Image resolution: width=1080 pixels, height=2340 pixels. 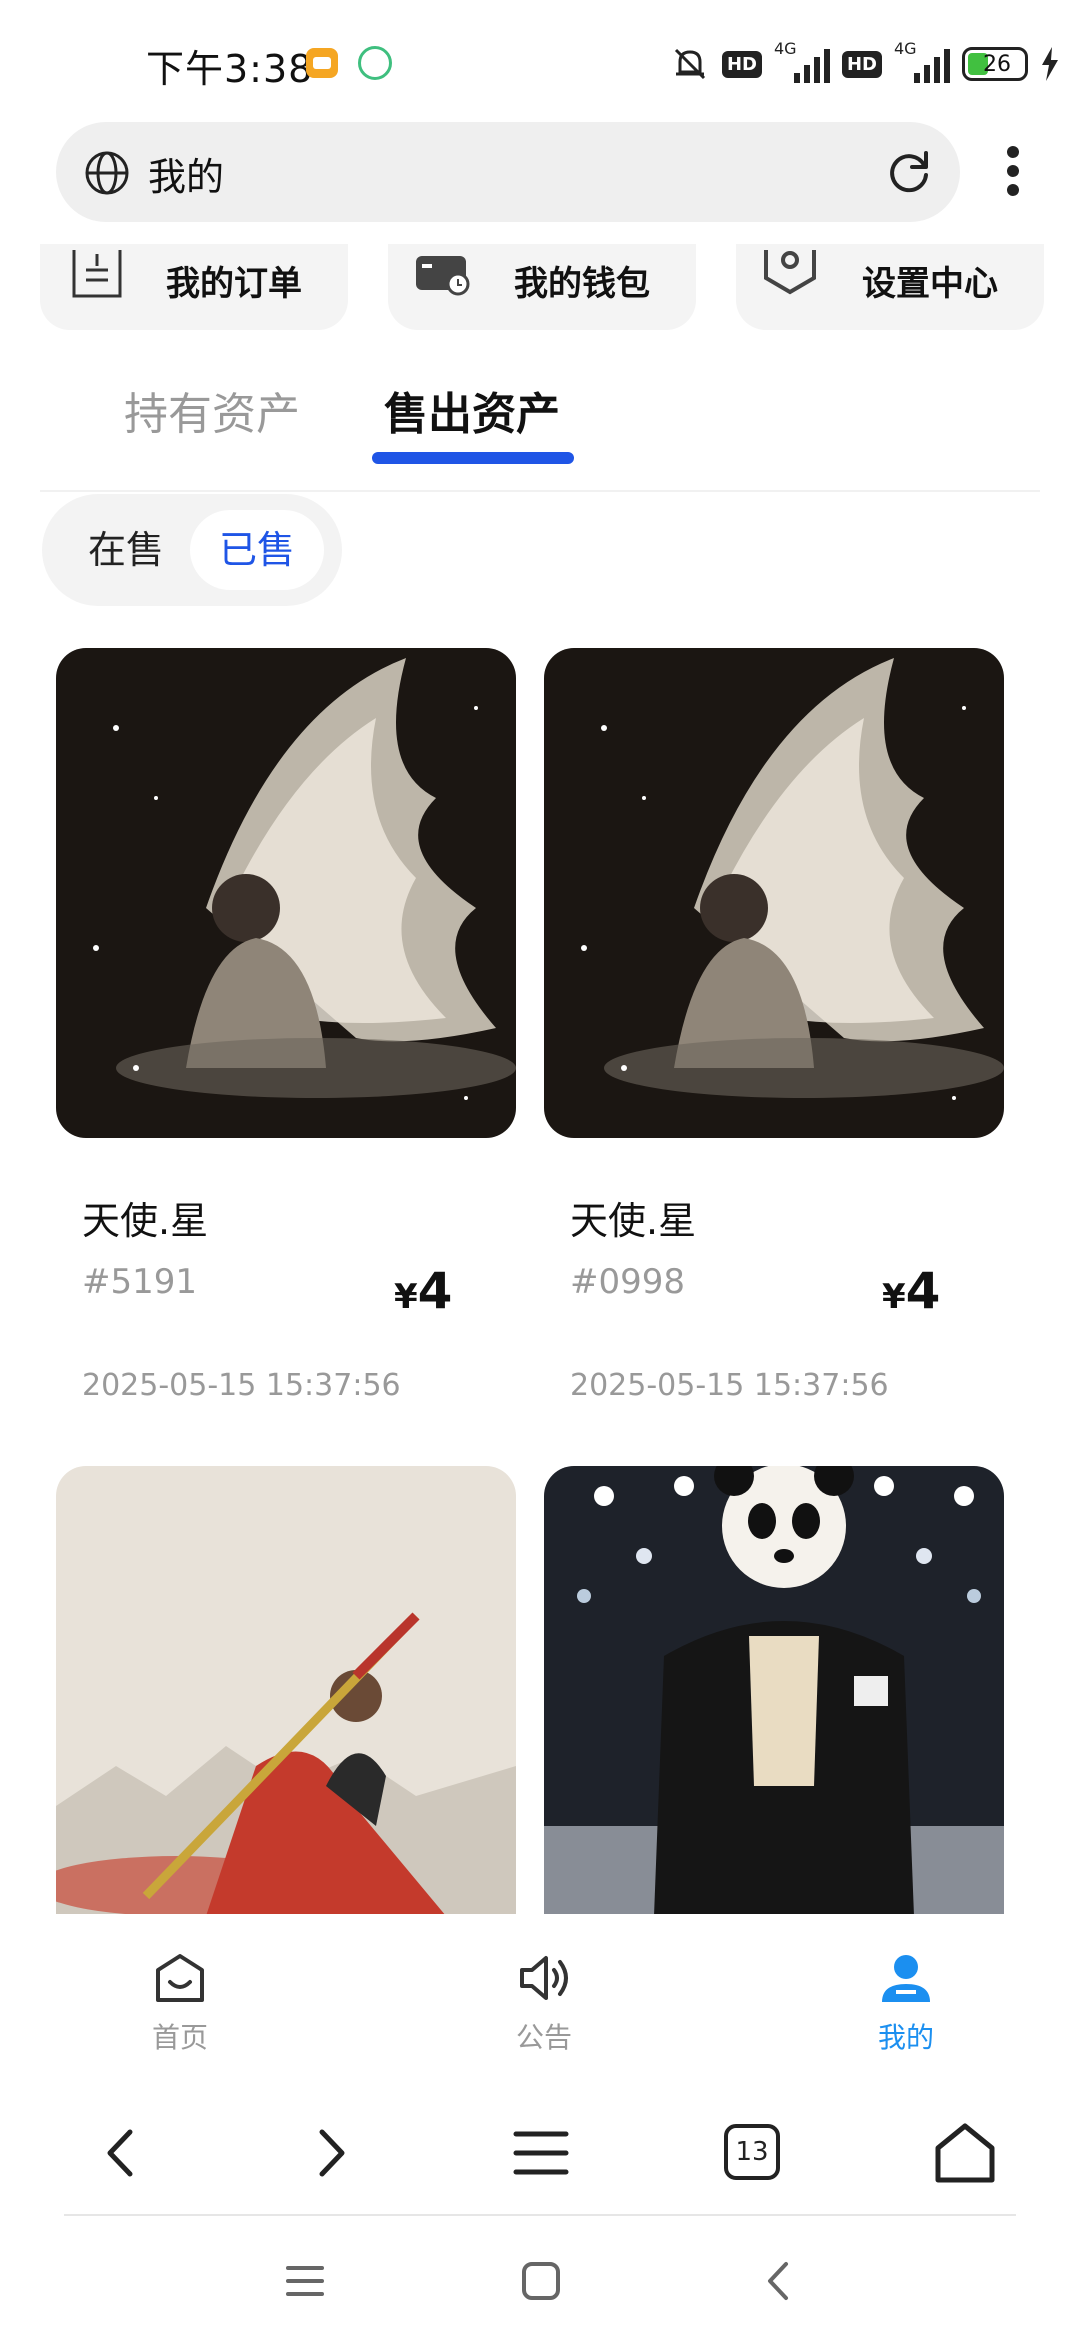 I want to click on address-bar: 我的, so click(x=508, y=172).